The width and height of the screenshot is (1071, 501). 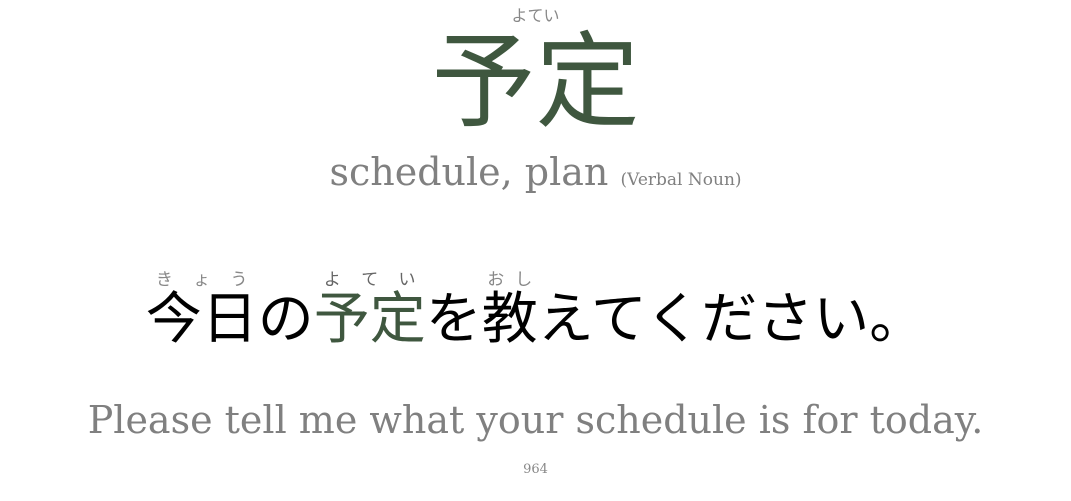 I want to click on card-number: 964, so click(x=535, y=469).